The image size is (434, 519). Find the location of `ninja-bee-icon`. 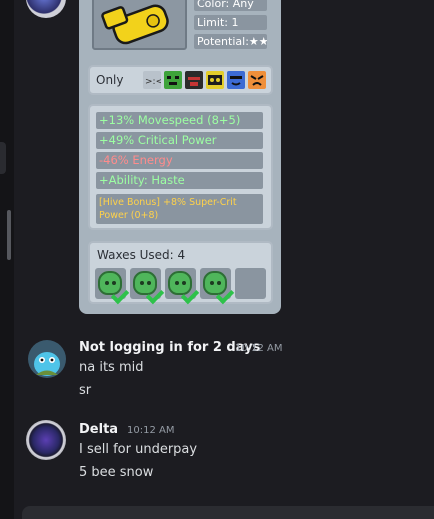

ninja-bee-icon is located at coordinates (194, 80).